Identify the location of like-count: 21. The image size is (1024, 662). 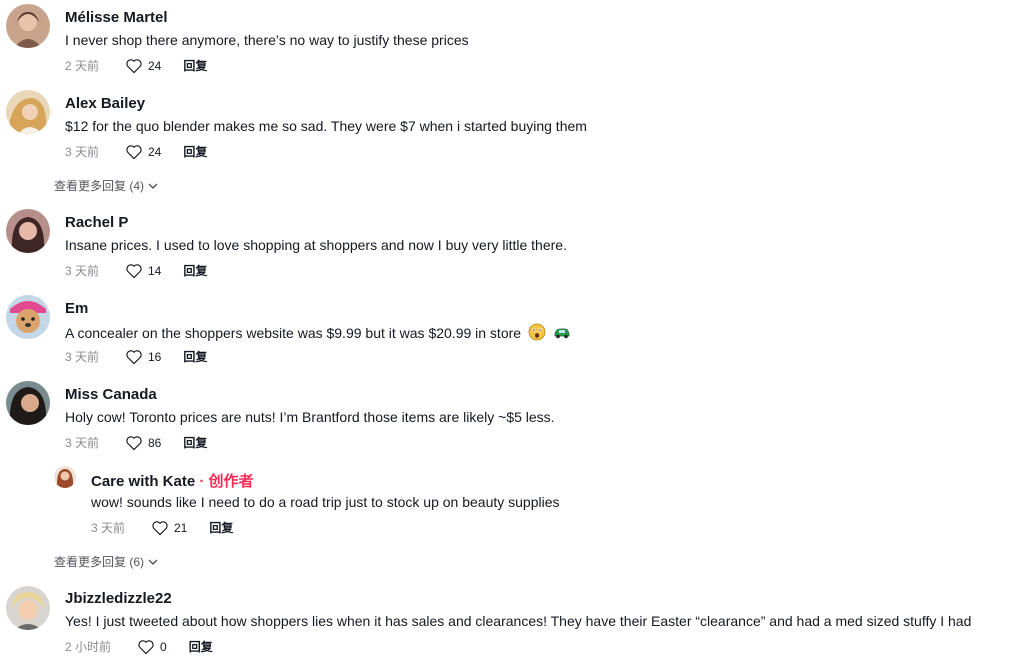
(181, 527).